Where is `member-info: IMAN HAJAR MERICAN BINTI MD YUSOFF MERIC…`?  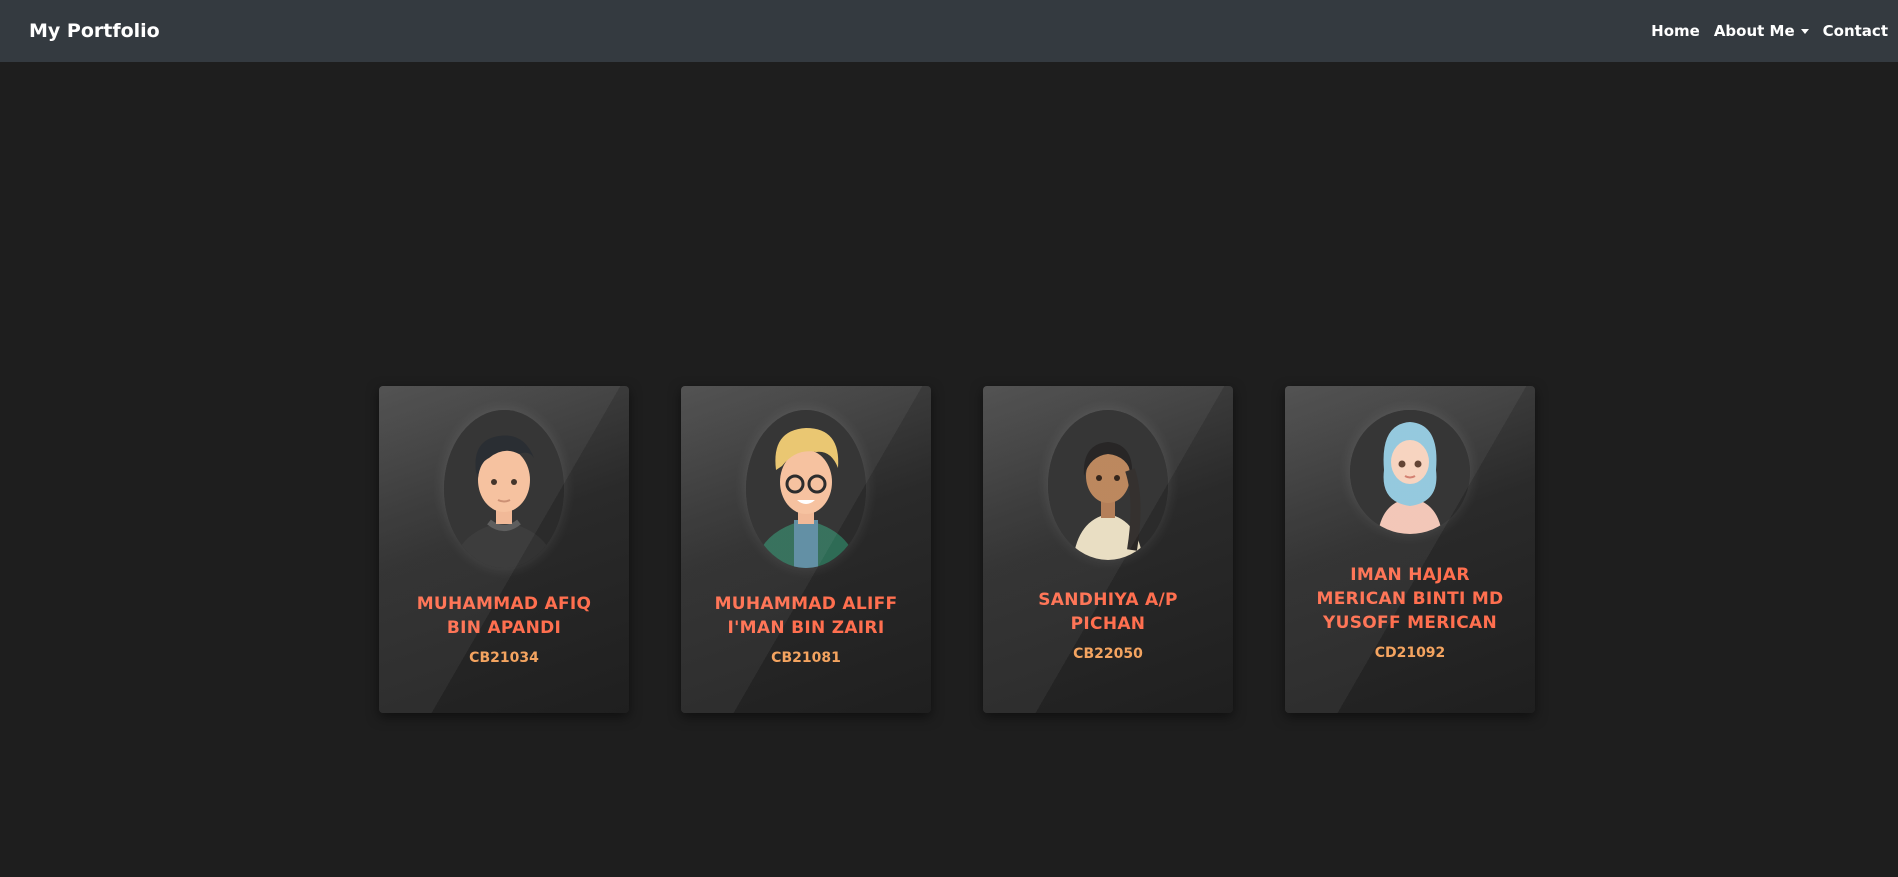
member-info: IMAN HAJAR MERICAN BINTI MD YUSOFF MERIC… is located at coordinates (1410, 623).